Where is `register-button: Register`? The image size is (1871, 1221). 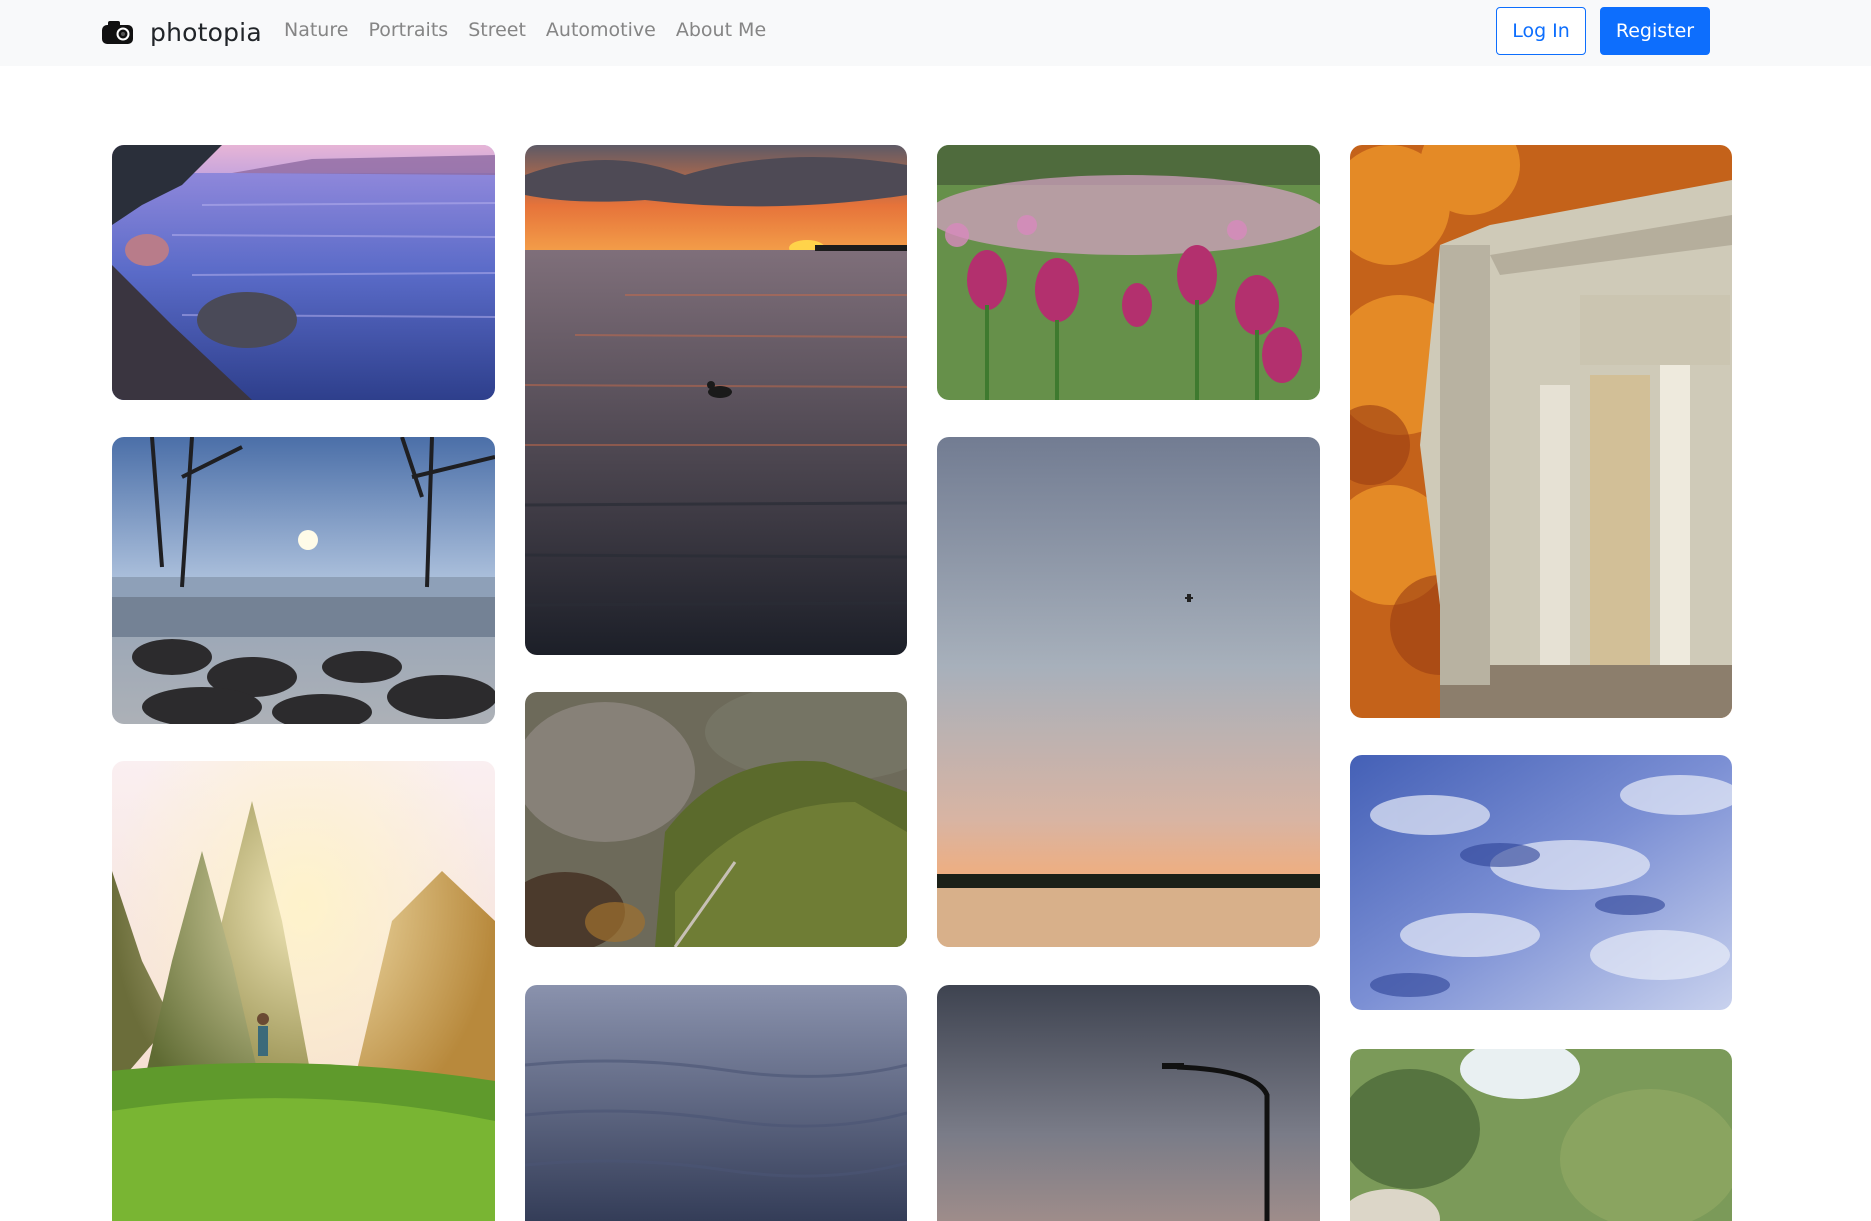
register-button: Register is located at coordinates (1655, 31).